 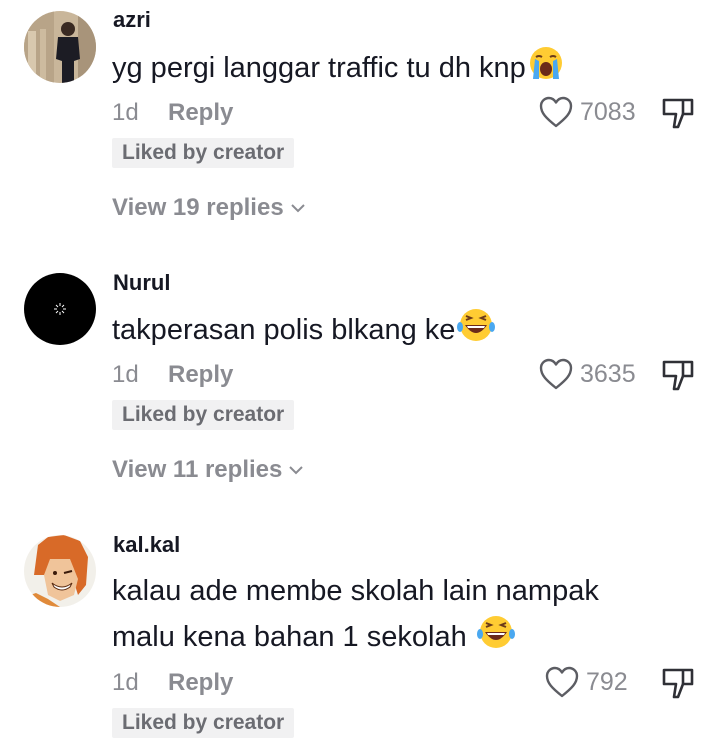 What do you see at coordinates (141, 283) in the screenshot?
I see `username: Nurul` at bounding box center [141, 283].